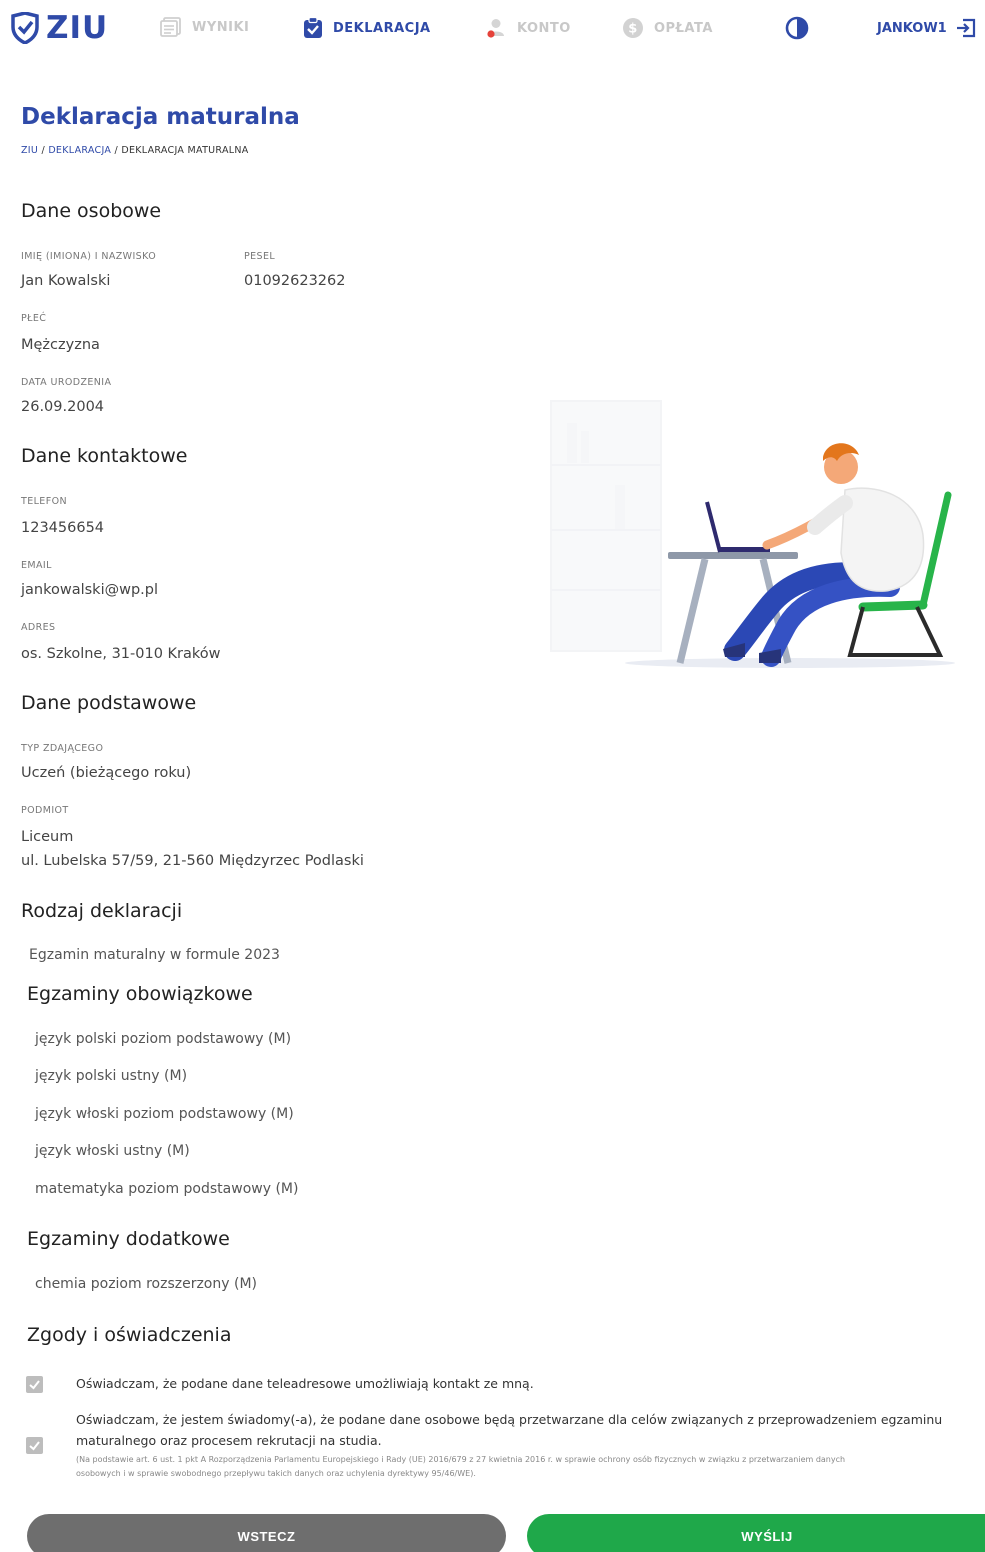 The width and height of the screenshot is (985, 1552). I want to click on entity-name: Liceum, so click(47, 837).